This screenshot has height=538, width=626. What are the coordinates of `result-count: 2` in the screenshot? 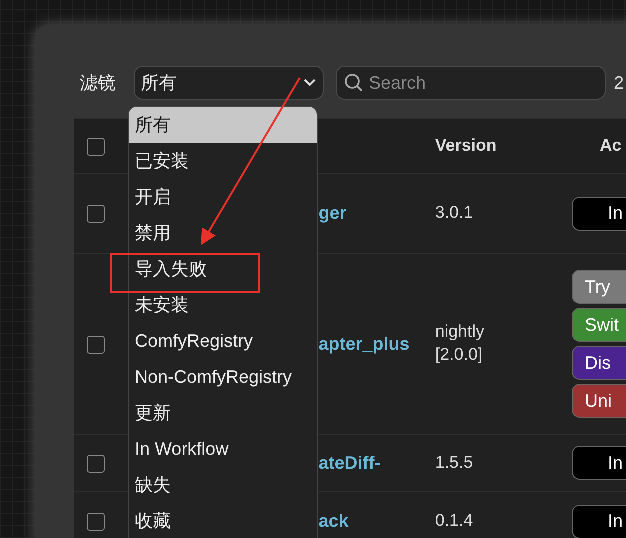 It's located at (619, 83).